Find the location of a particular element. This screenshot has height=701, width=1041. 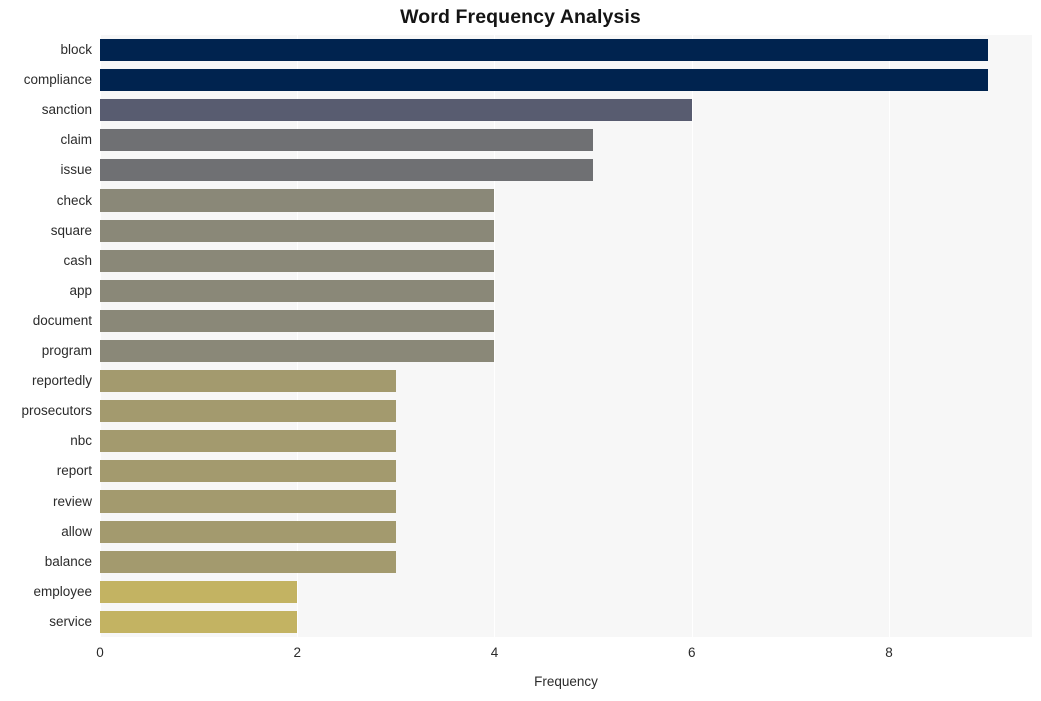

y-tick-label: program is located at coordinates (66, 351).